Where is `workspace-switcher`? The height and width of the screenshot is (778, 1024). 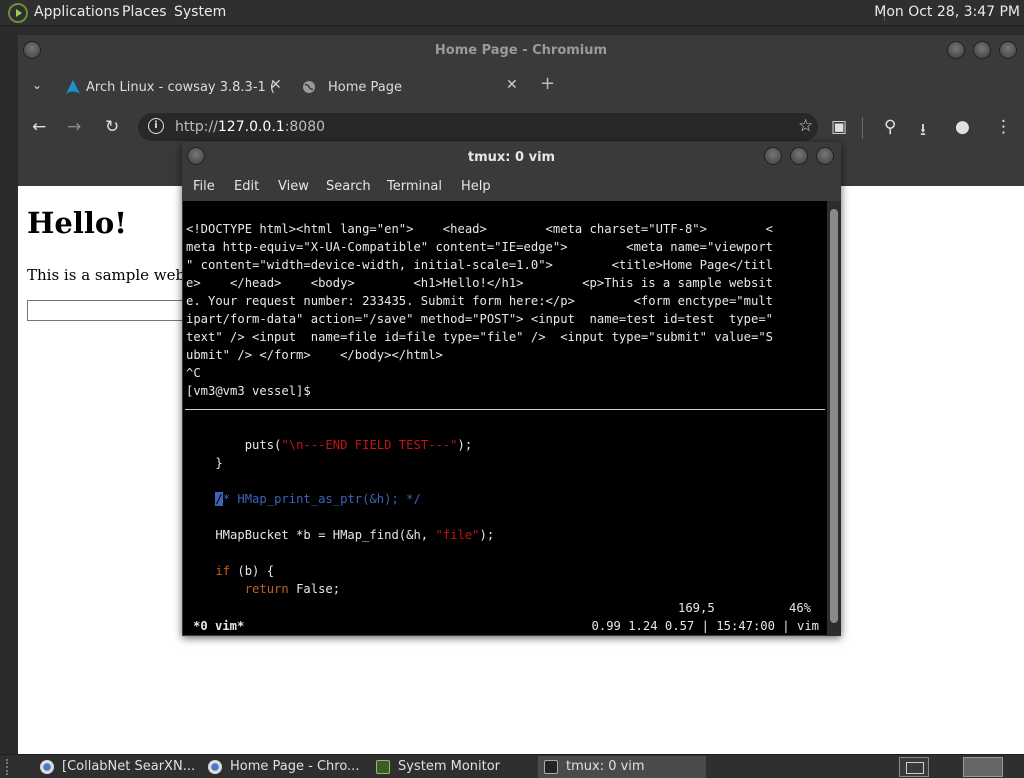
workspace-switcher is located at coordinates (983, 767).